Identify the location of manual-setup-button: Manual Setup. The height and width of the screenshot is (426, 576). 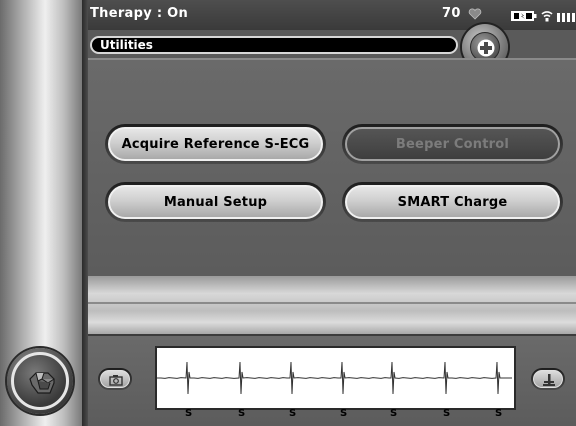
(215, 202).